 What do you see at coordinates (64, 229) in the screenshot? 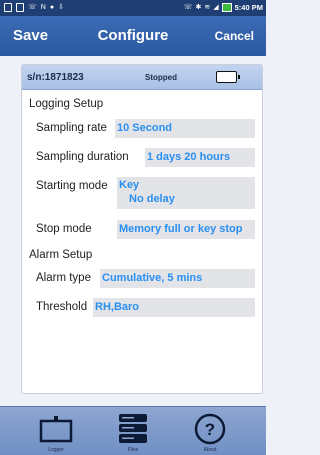
I see `stop-mode-label: Stop mode` at bounding box center [64, 229].